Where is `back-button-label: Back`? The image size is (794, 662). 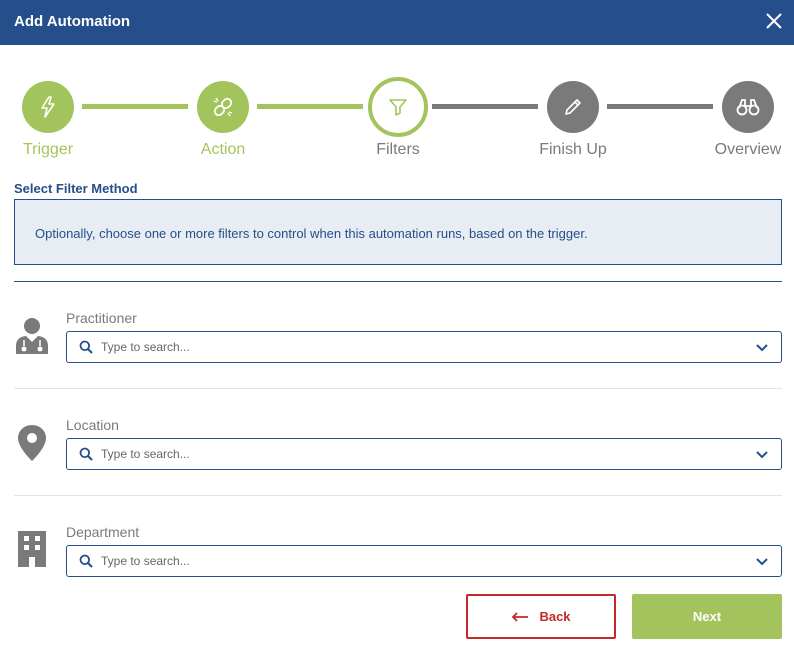 back-button-label: Back is located at coordinates (555, 616).